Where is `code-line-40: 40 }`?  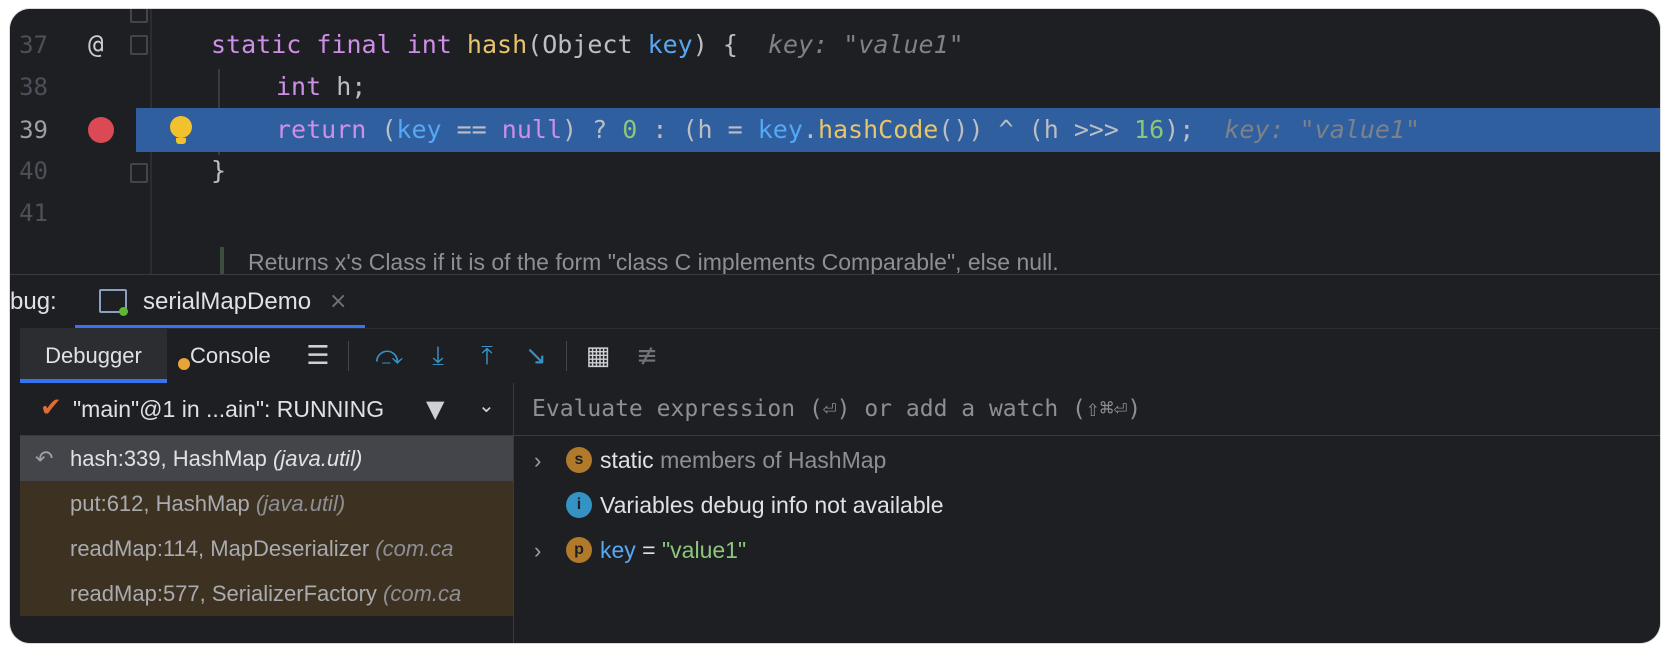 code-line-40: 40 } is located at coordinates (835, 171).